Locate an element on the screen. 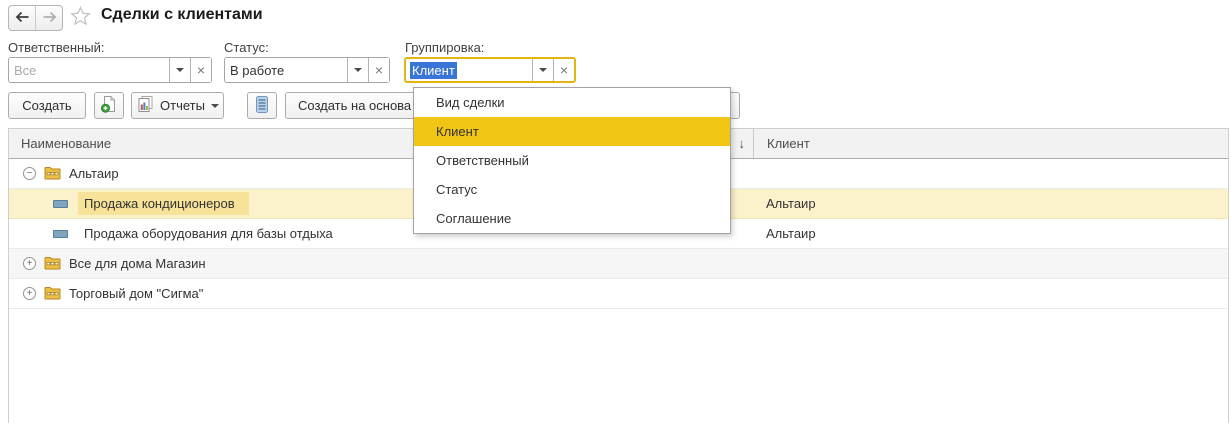 This screenshot has width=1231, height=423. new-document-plus-icon is located at coordinates (109, 105).